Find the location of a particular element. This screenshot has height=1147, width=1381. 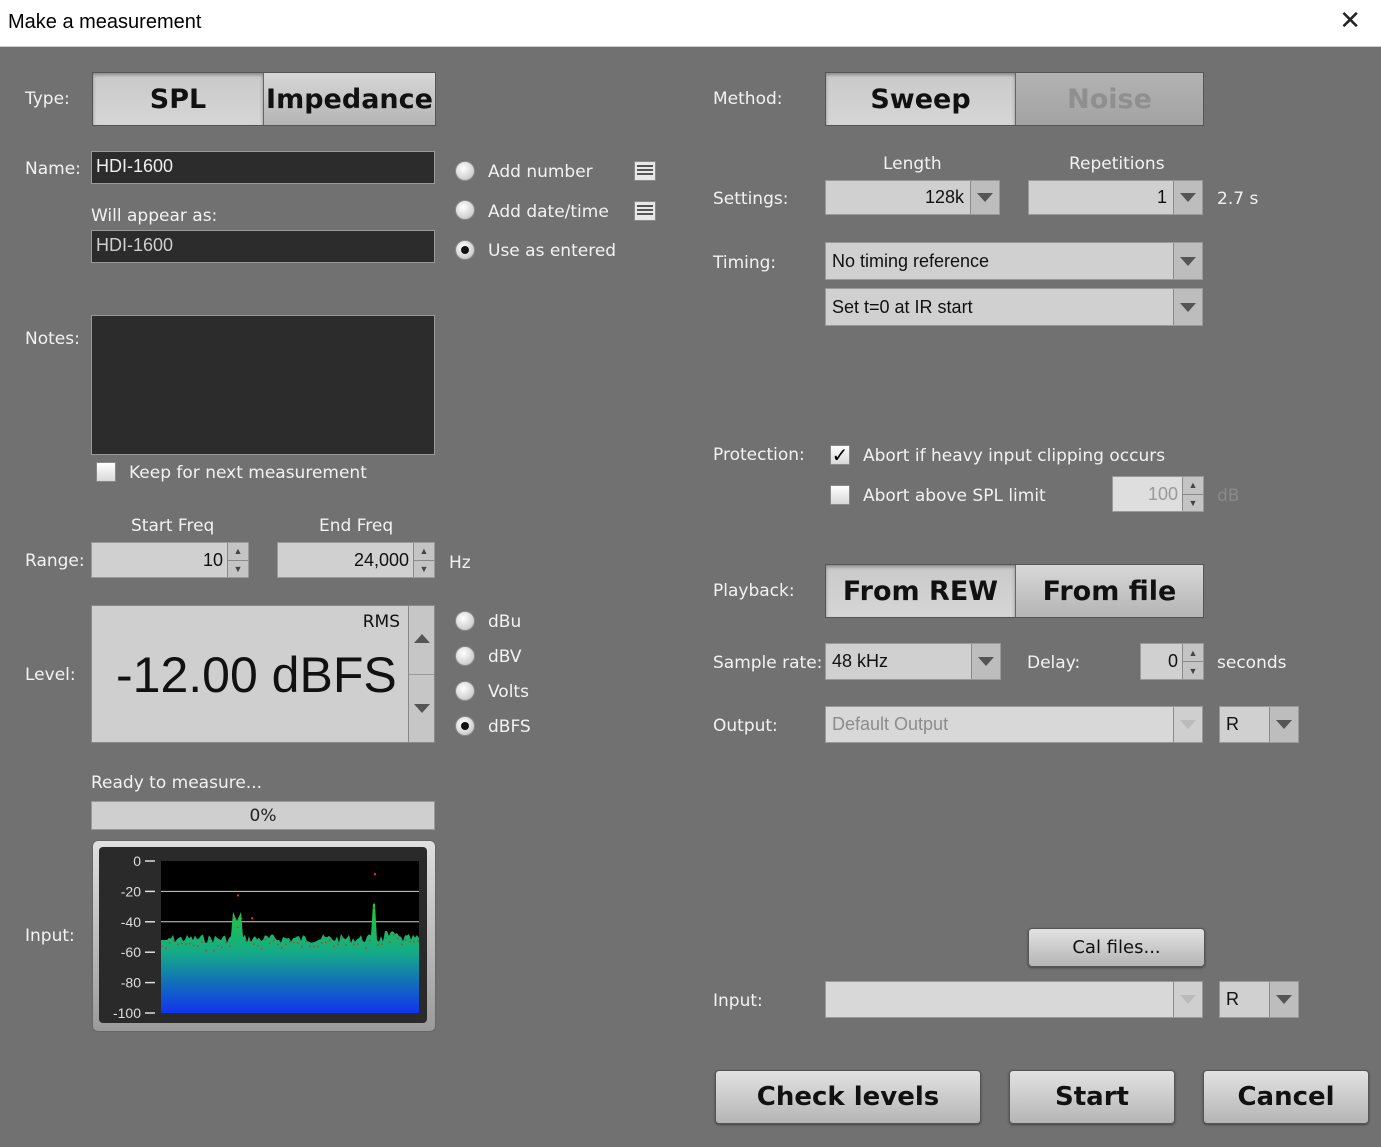

output-channel-dropdown: R is located at coordinates (1259, 724).